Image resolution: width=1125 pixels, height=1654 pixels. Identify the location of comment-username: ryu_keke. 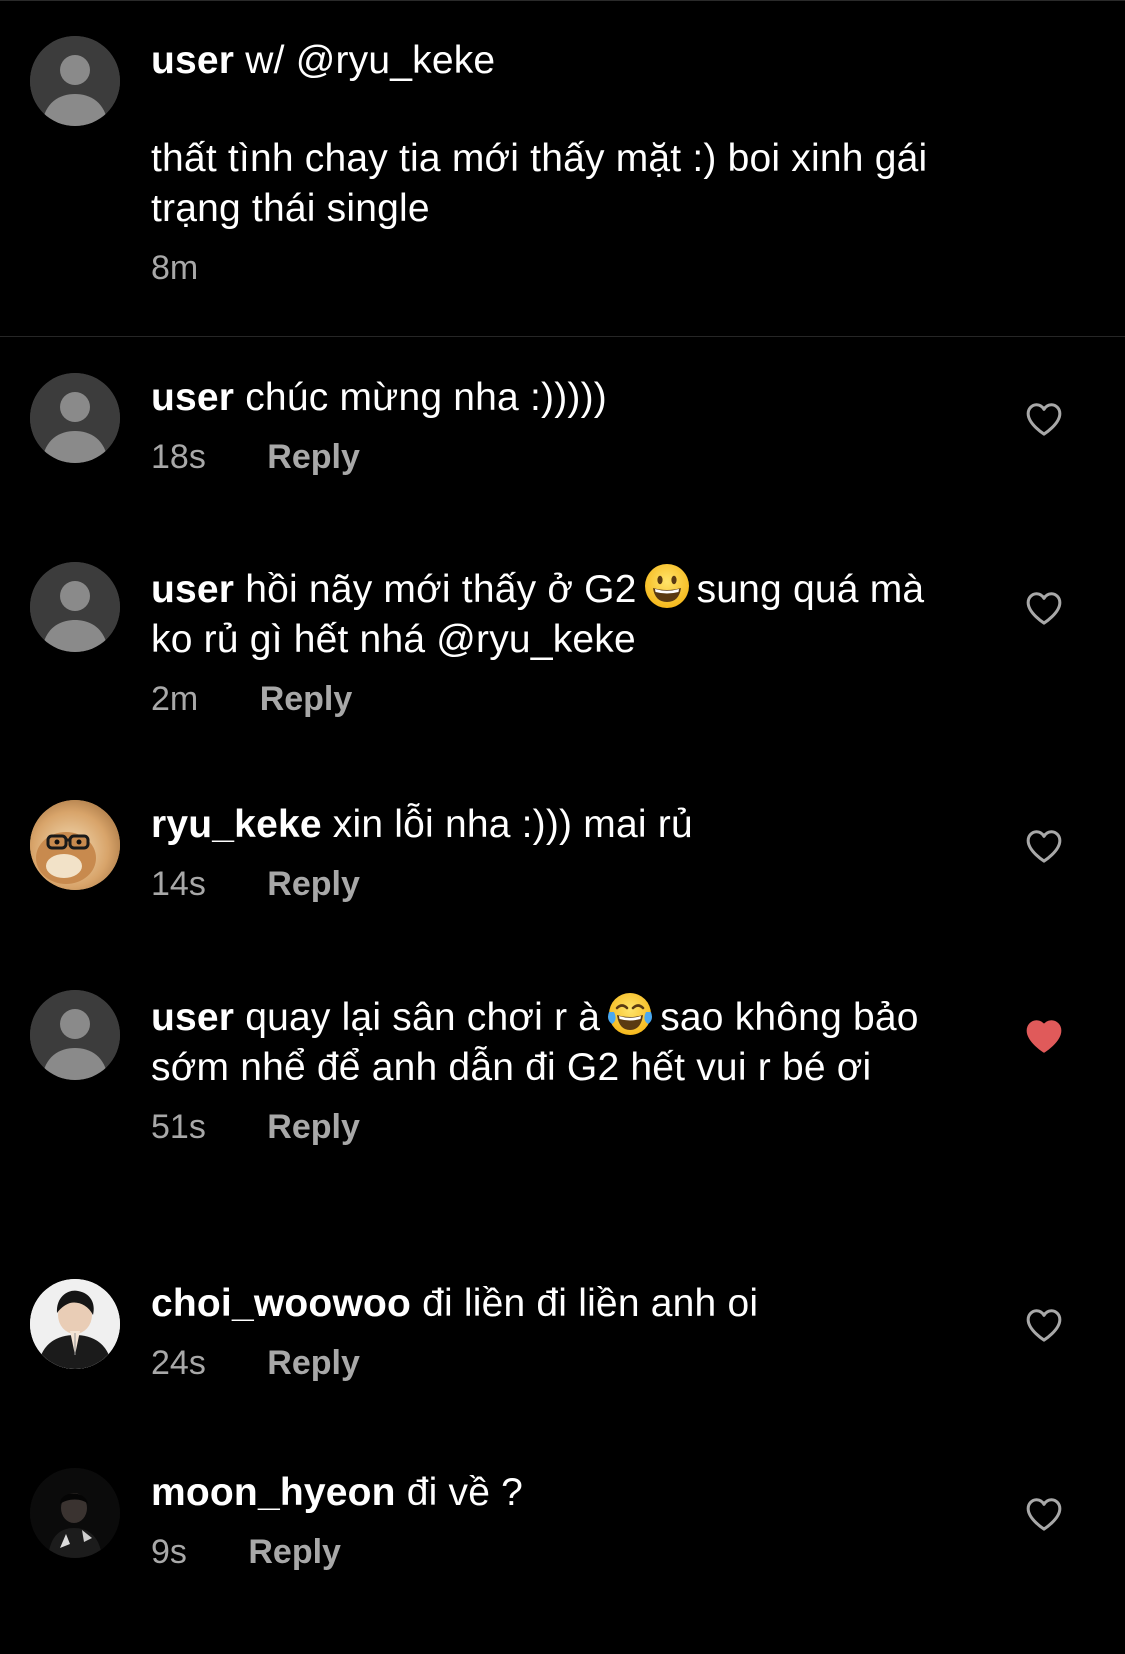
(236, 824).